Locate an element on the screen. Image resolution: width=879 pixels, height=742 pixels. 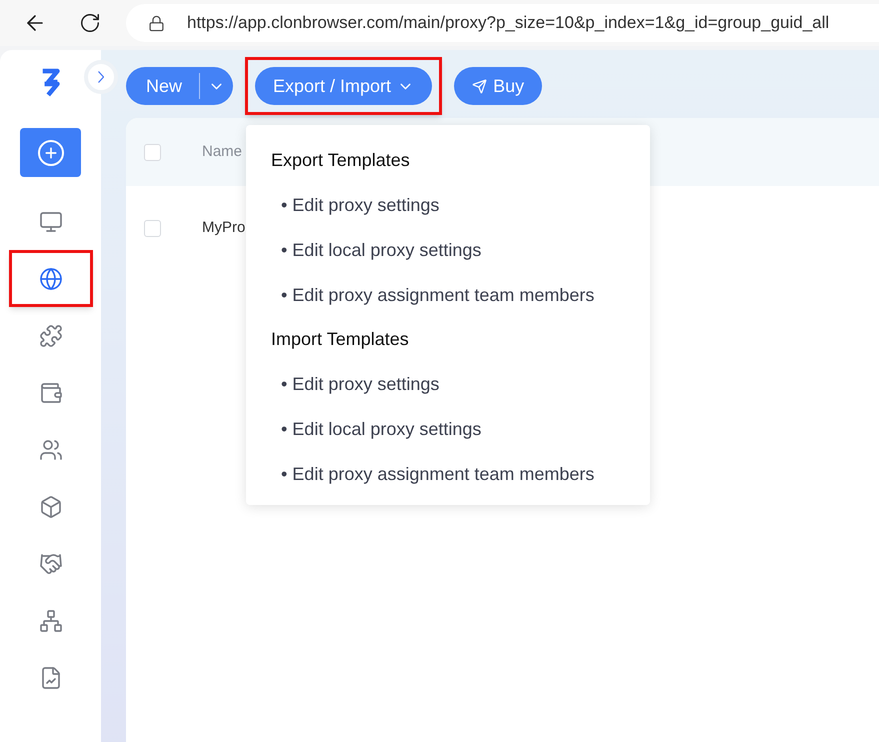
lock-icon is located at coordinates (156, 23).